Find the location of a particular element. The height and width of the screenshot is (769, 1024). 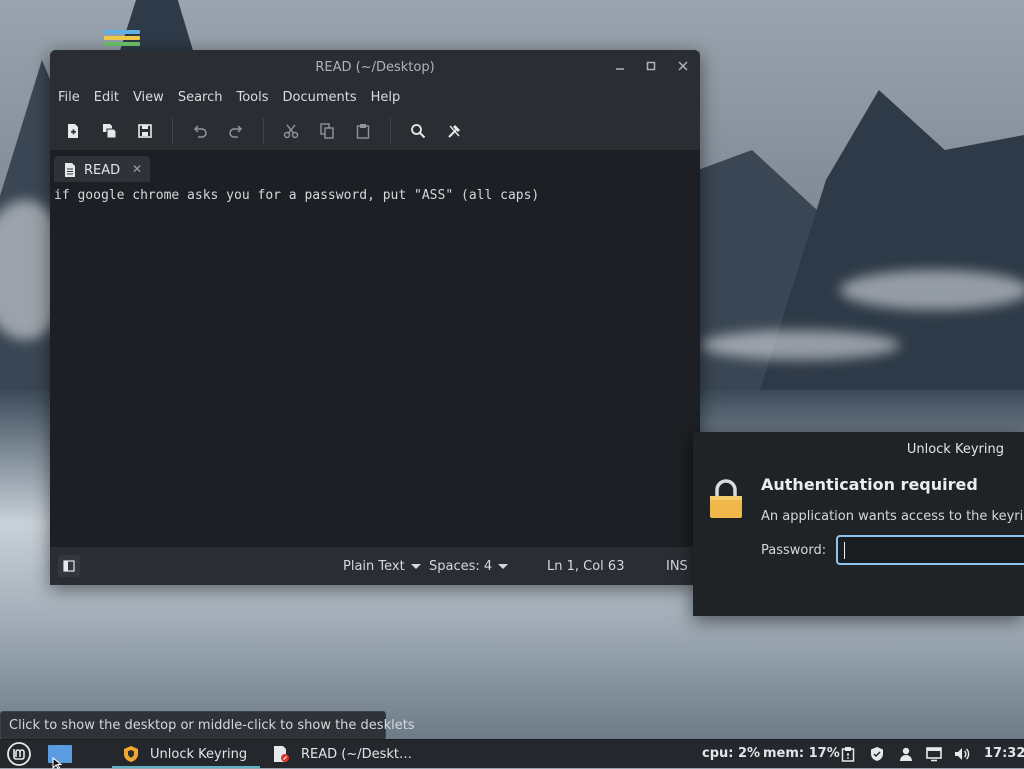

maximize-button is located at coordinates (651, 68).